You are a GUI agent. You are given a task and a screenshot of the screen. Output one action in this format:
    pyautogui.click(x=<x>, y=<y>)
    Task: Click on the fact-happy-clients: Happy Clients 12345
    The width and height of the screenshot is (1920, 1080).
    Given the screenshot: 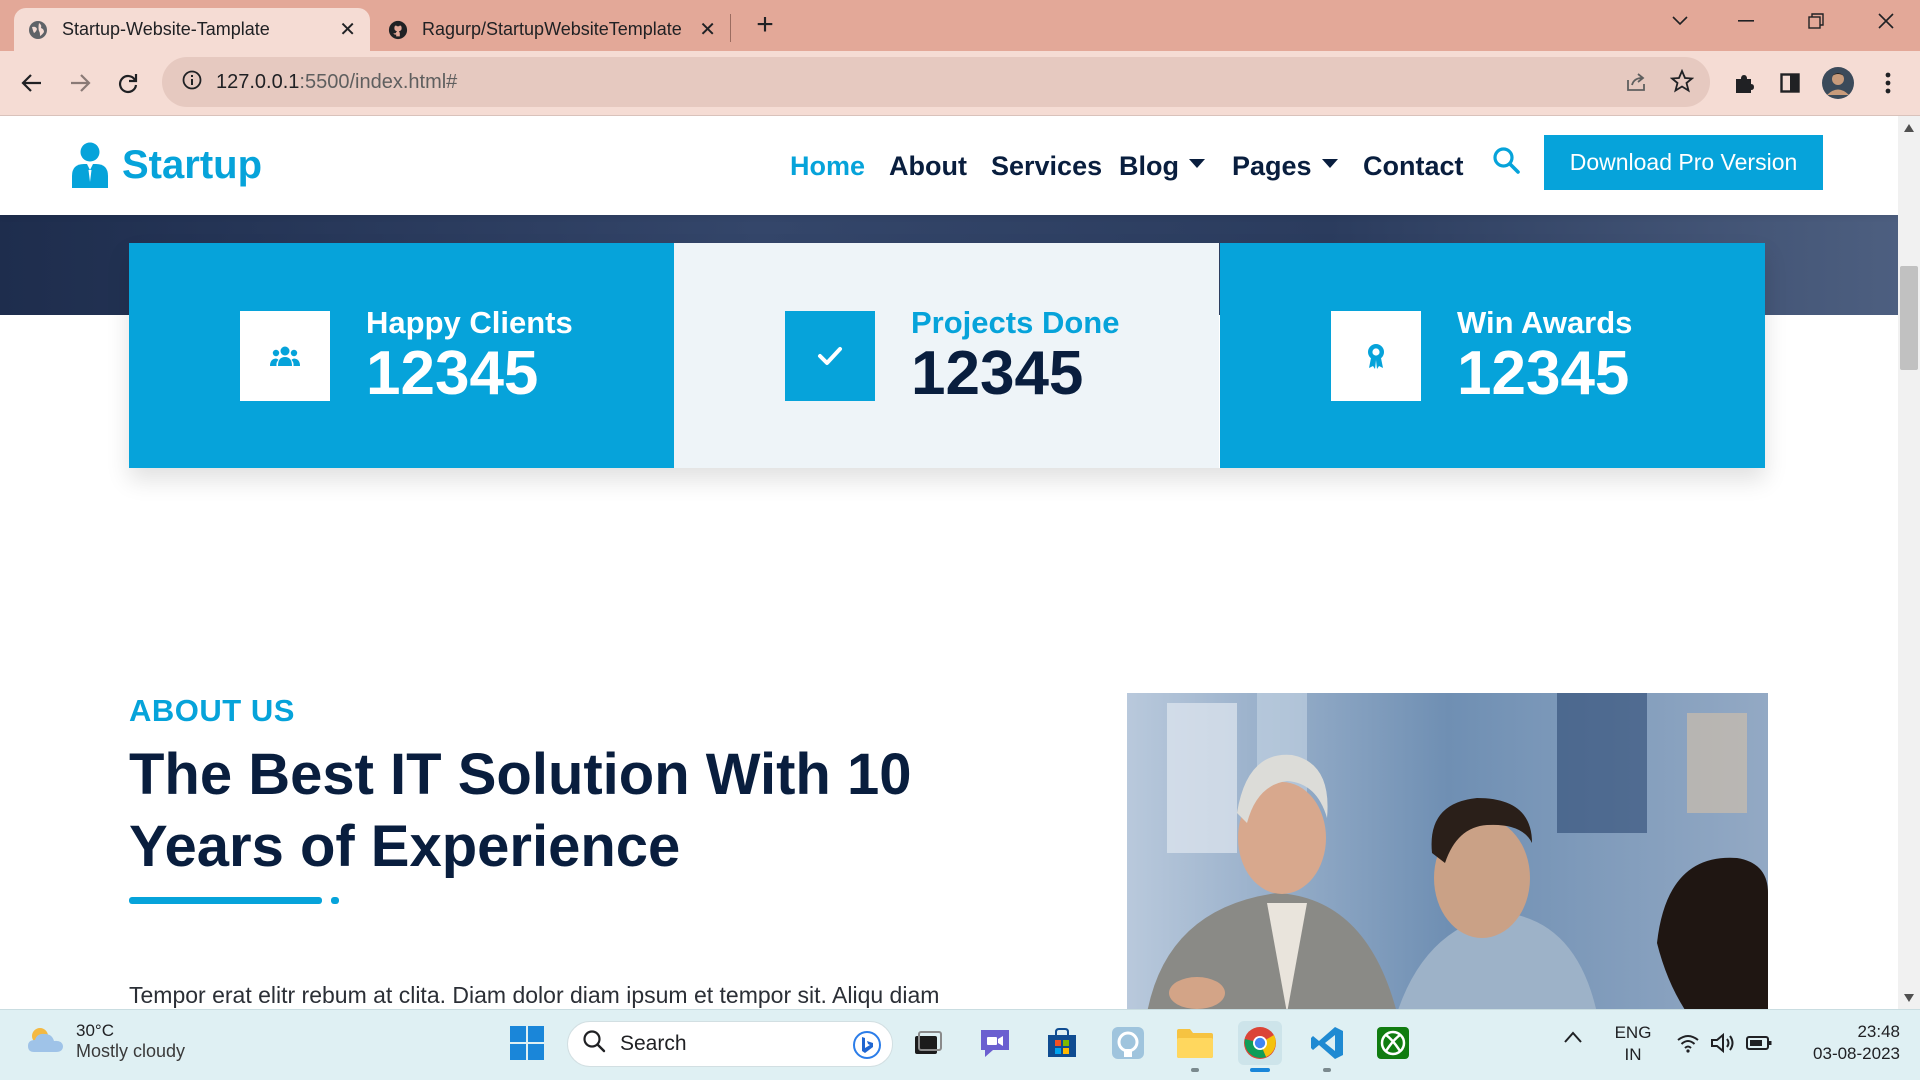 What is the action you would take?
    pyautogui.click(x=401, y=355)
    